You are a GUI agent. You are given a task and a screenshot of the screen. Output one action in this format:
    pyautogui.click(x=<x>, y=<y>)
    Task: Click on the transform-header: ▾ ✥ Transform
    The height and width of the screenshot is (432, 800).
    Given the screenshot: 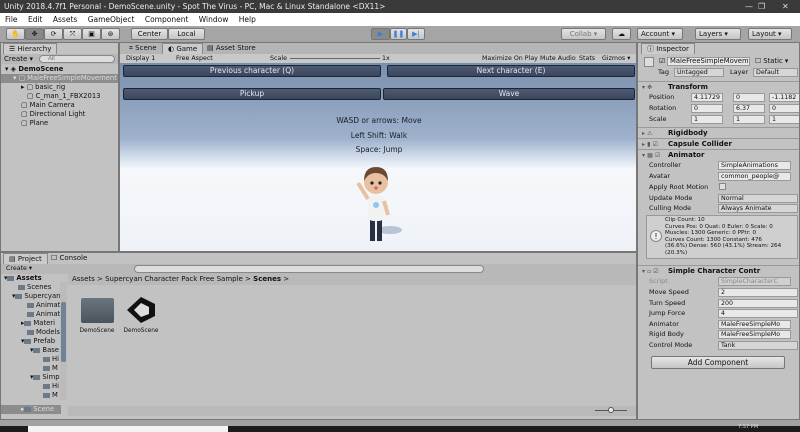 What is the action you would take?
    pyautogui.click(x=718, y=86)
    